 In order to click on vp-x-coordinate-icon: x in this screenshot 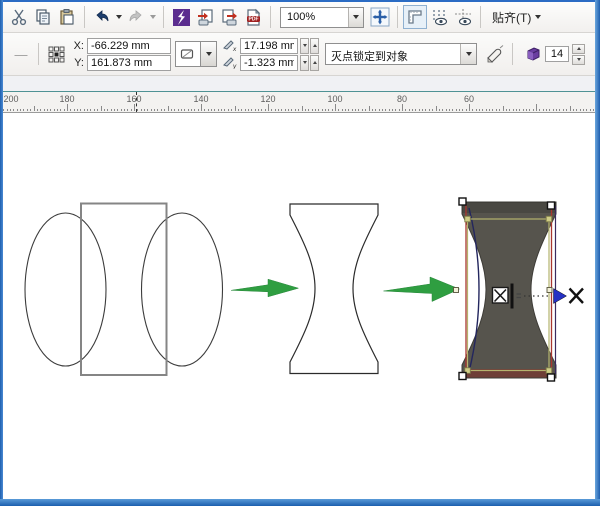, I will do `click(230, 46)`.